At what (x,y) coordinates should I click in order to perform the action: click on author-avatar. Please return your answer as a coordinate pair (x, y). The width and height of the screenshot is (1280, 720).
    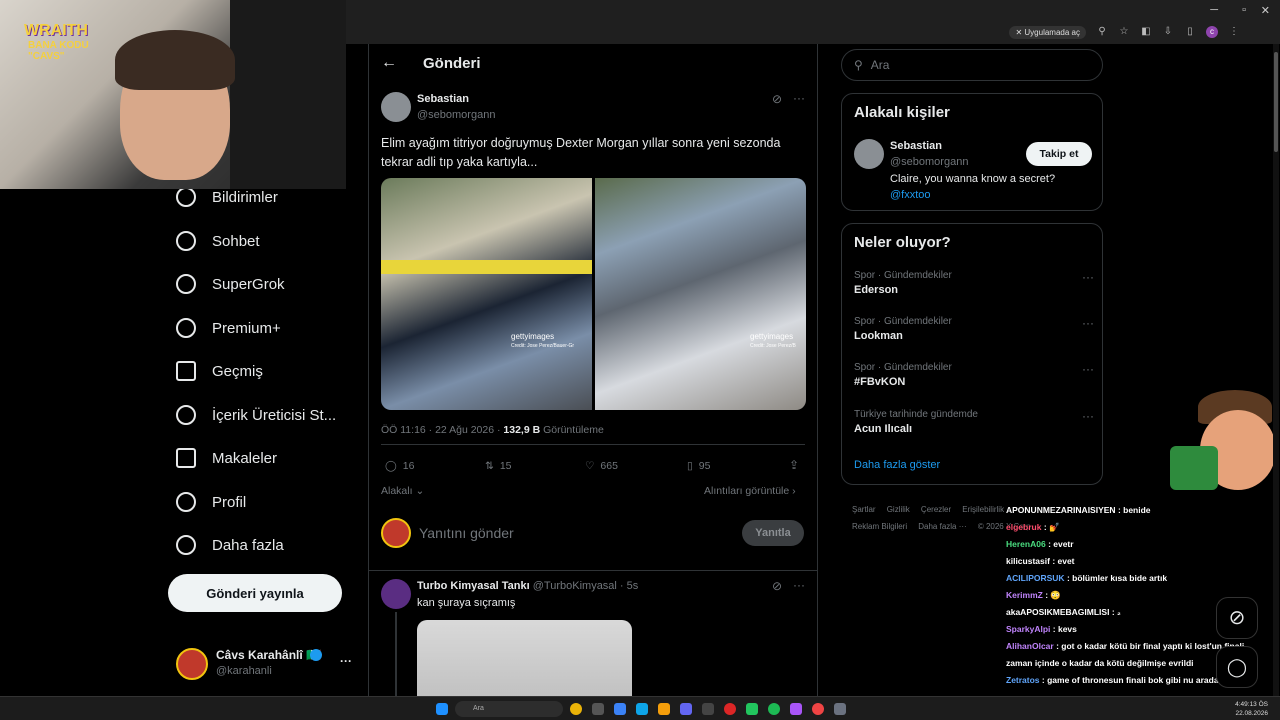
    Looking at the image, I should click on (396, 107).